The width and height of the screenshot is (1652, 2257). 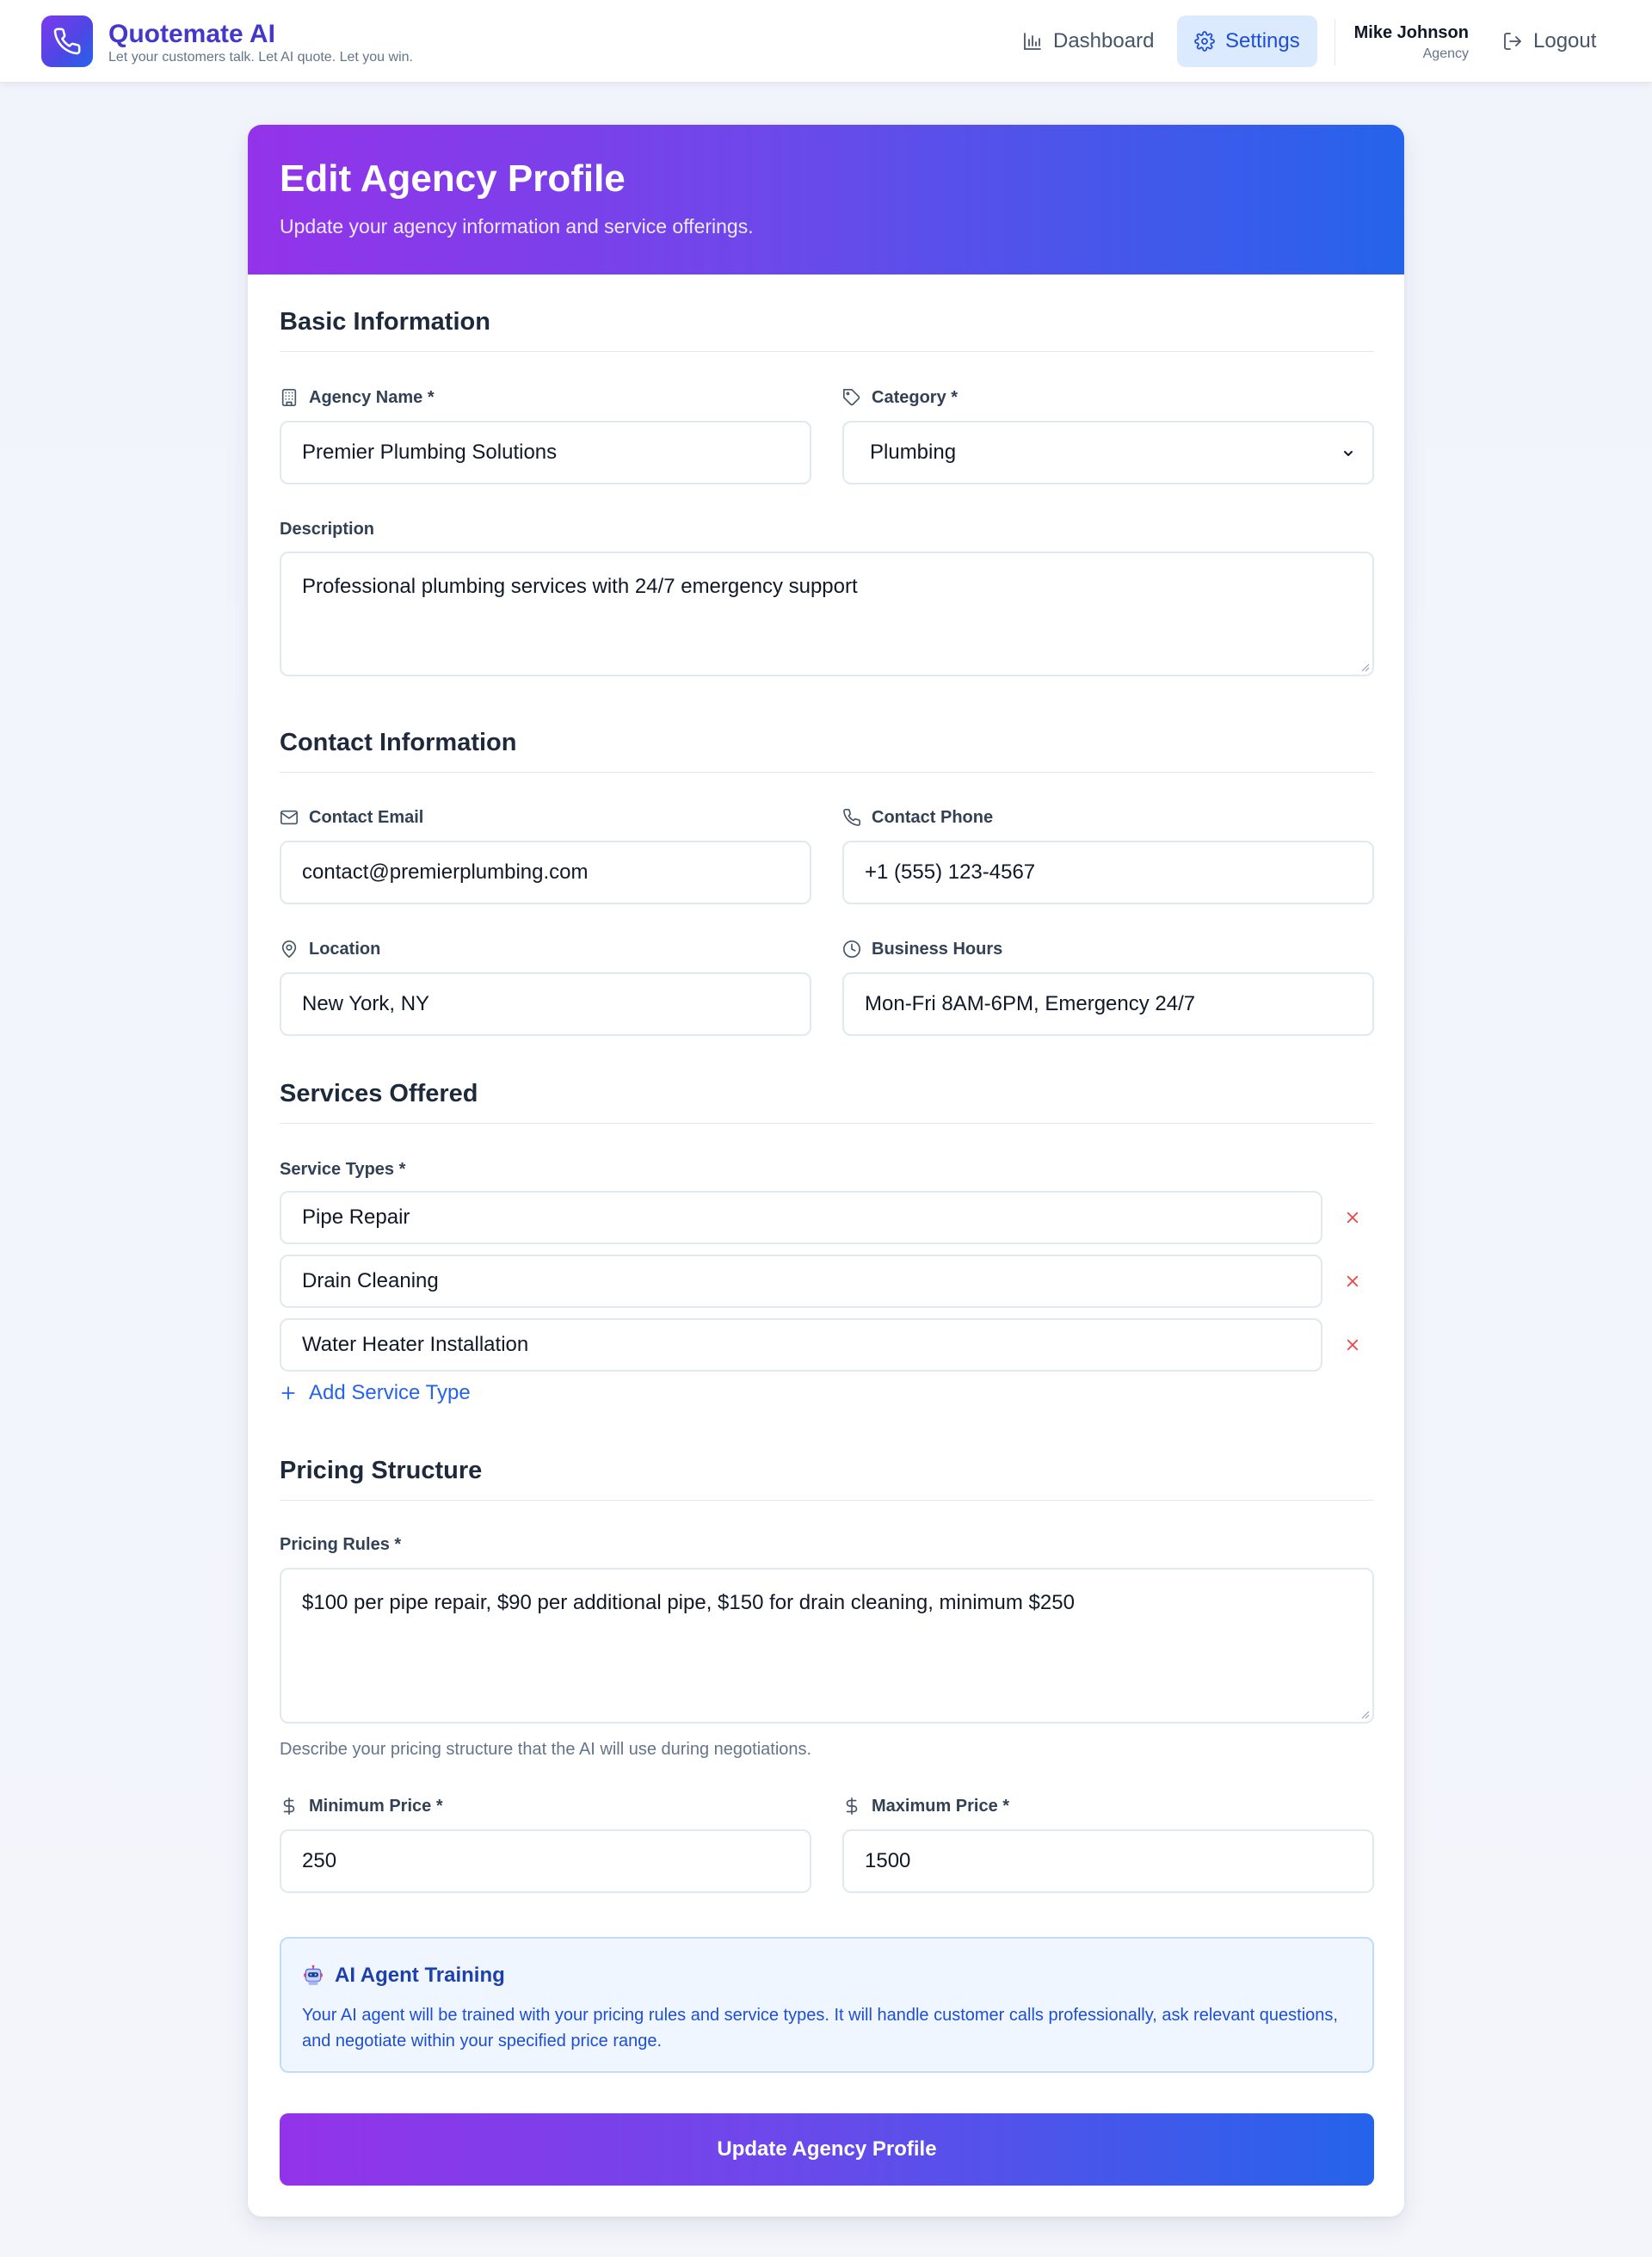 What do you see at coordinates (545, 452) in the screenshot?
I see `agency-name-input: Premier Plumbing Solutions` at bounding box center [545, 452].